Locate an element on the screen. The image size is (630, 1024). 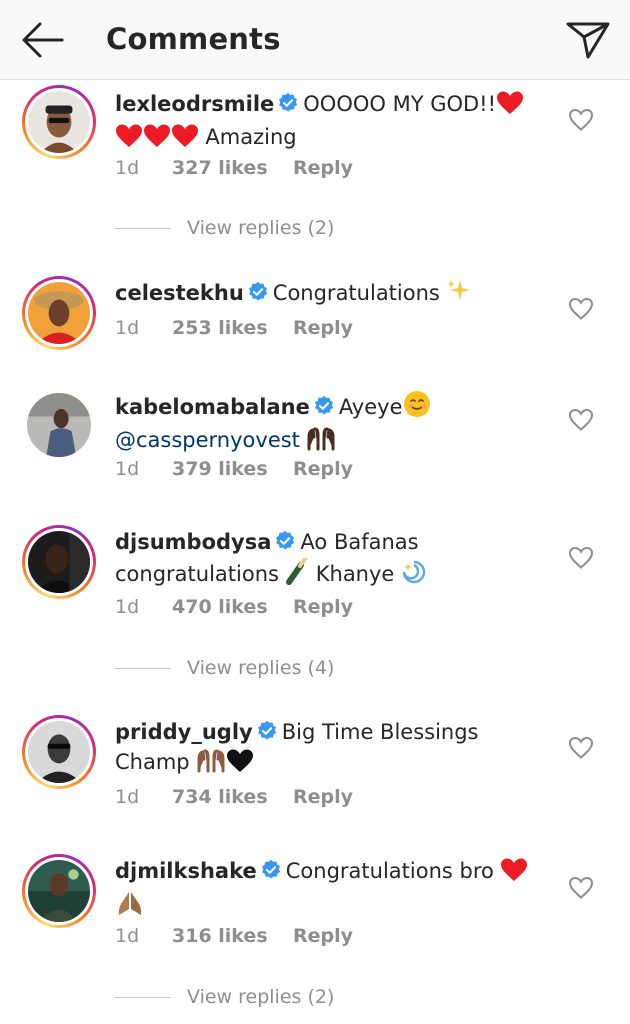
comment-body: celestekhu Congratulations is located at coordinates (330, 294).